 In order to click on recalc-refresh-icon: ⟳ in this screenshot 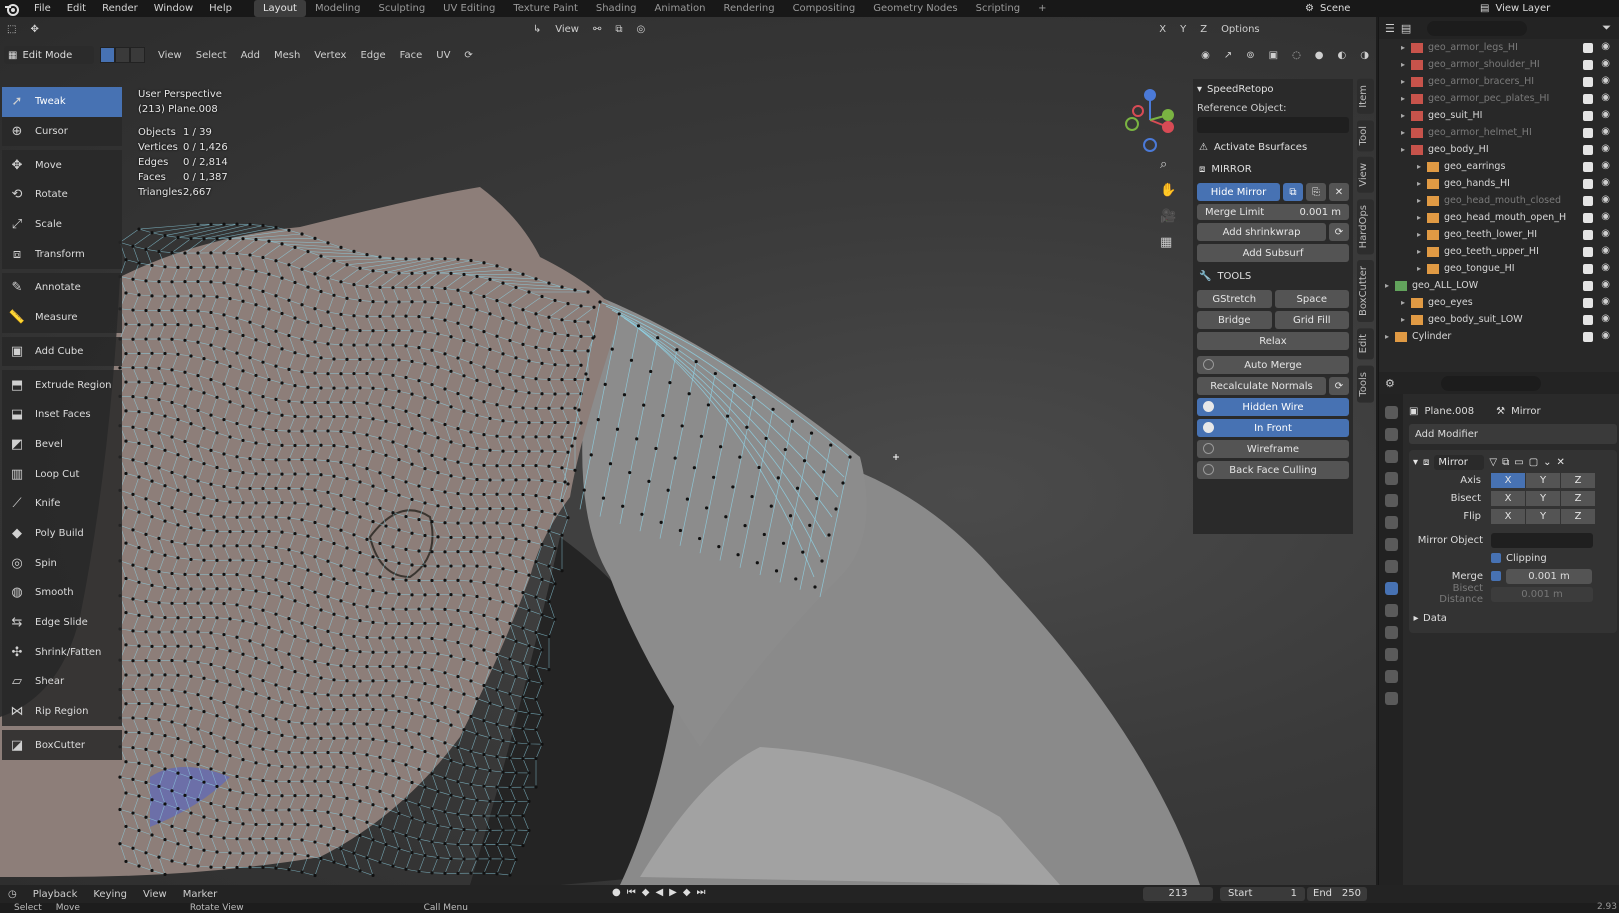, I will do `click(1339, 386)`.